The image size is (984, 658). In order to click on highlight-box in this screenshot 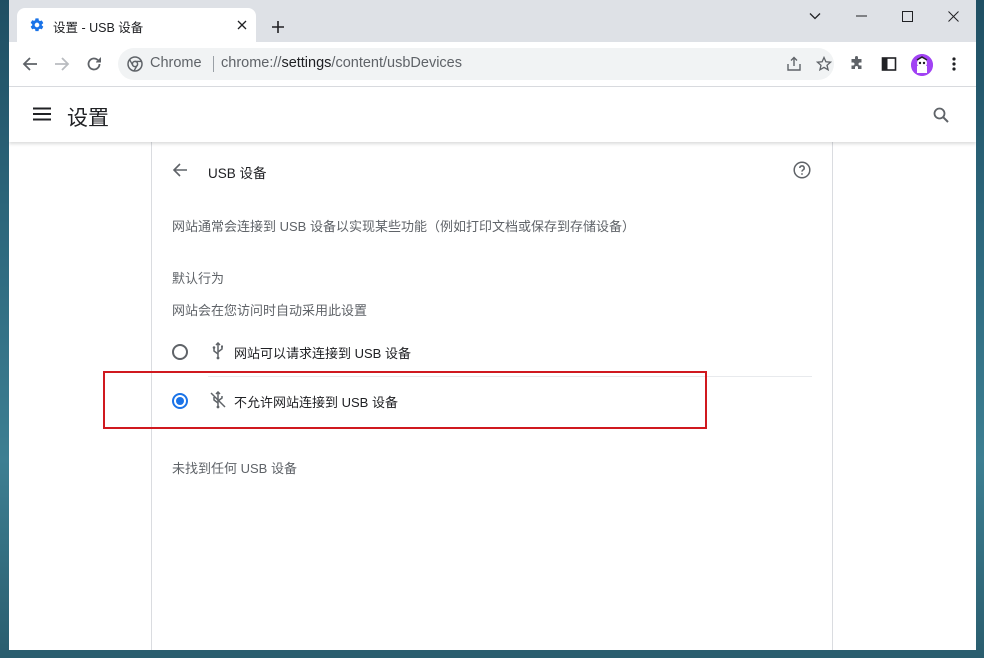, I will do `click(405, 400)`.